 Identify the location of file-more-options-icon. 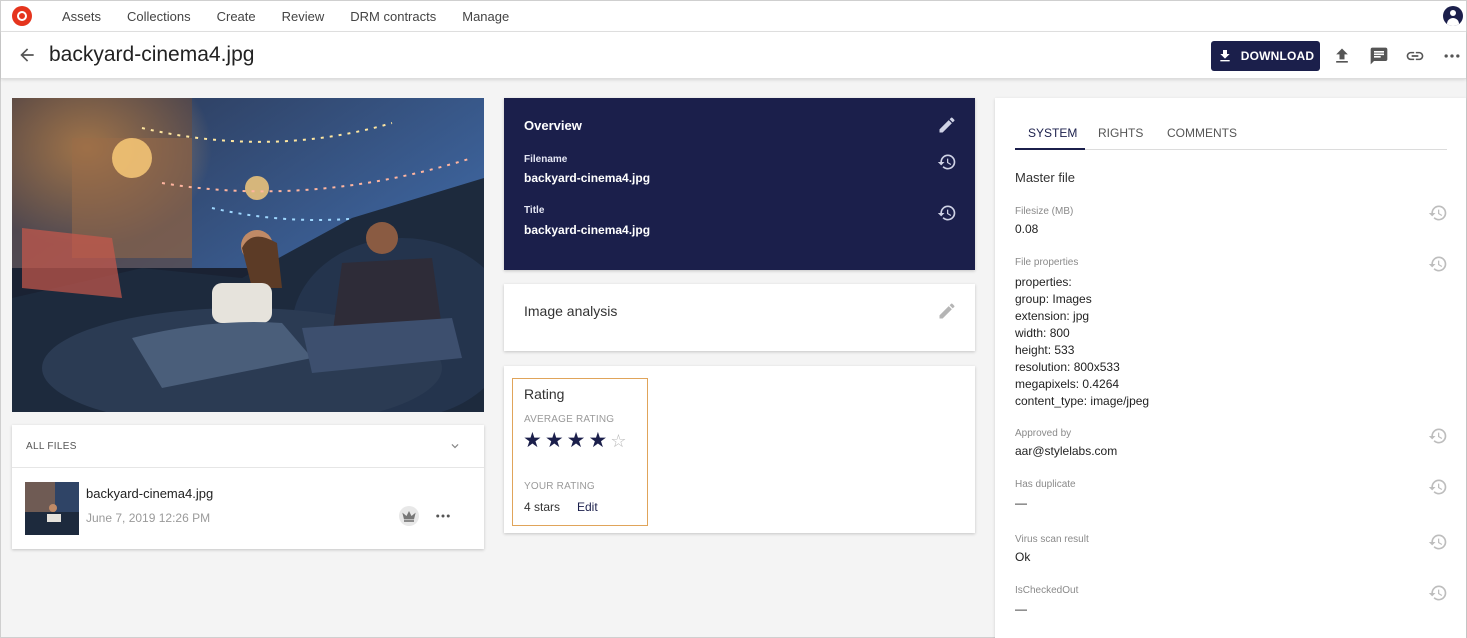
(443, 516).